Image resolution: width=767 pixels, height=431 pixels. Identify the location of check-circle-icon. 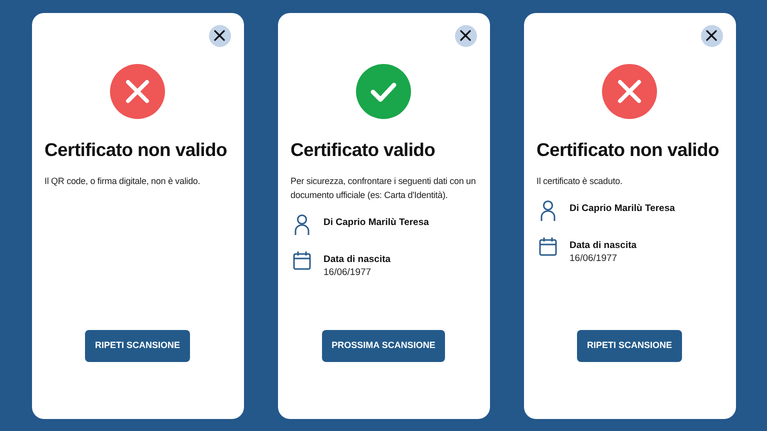
(383, 91).